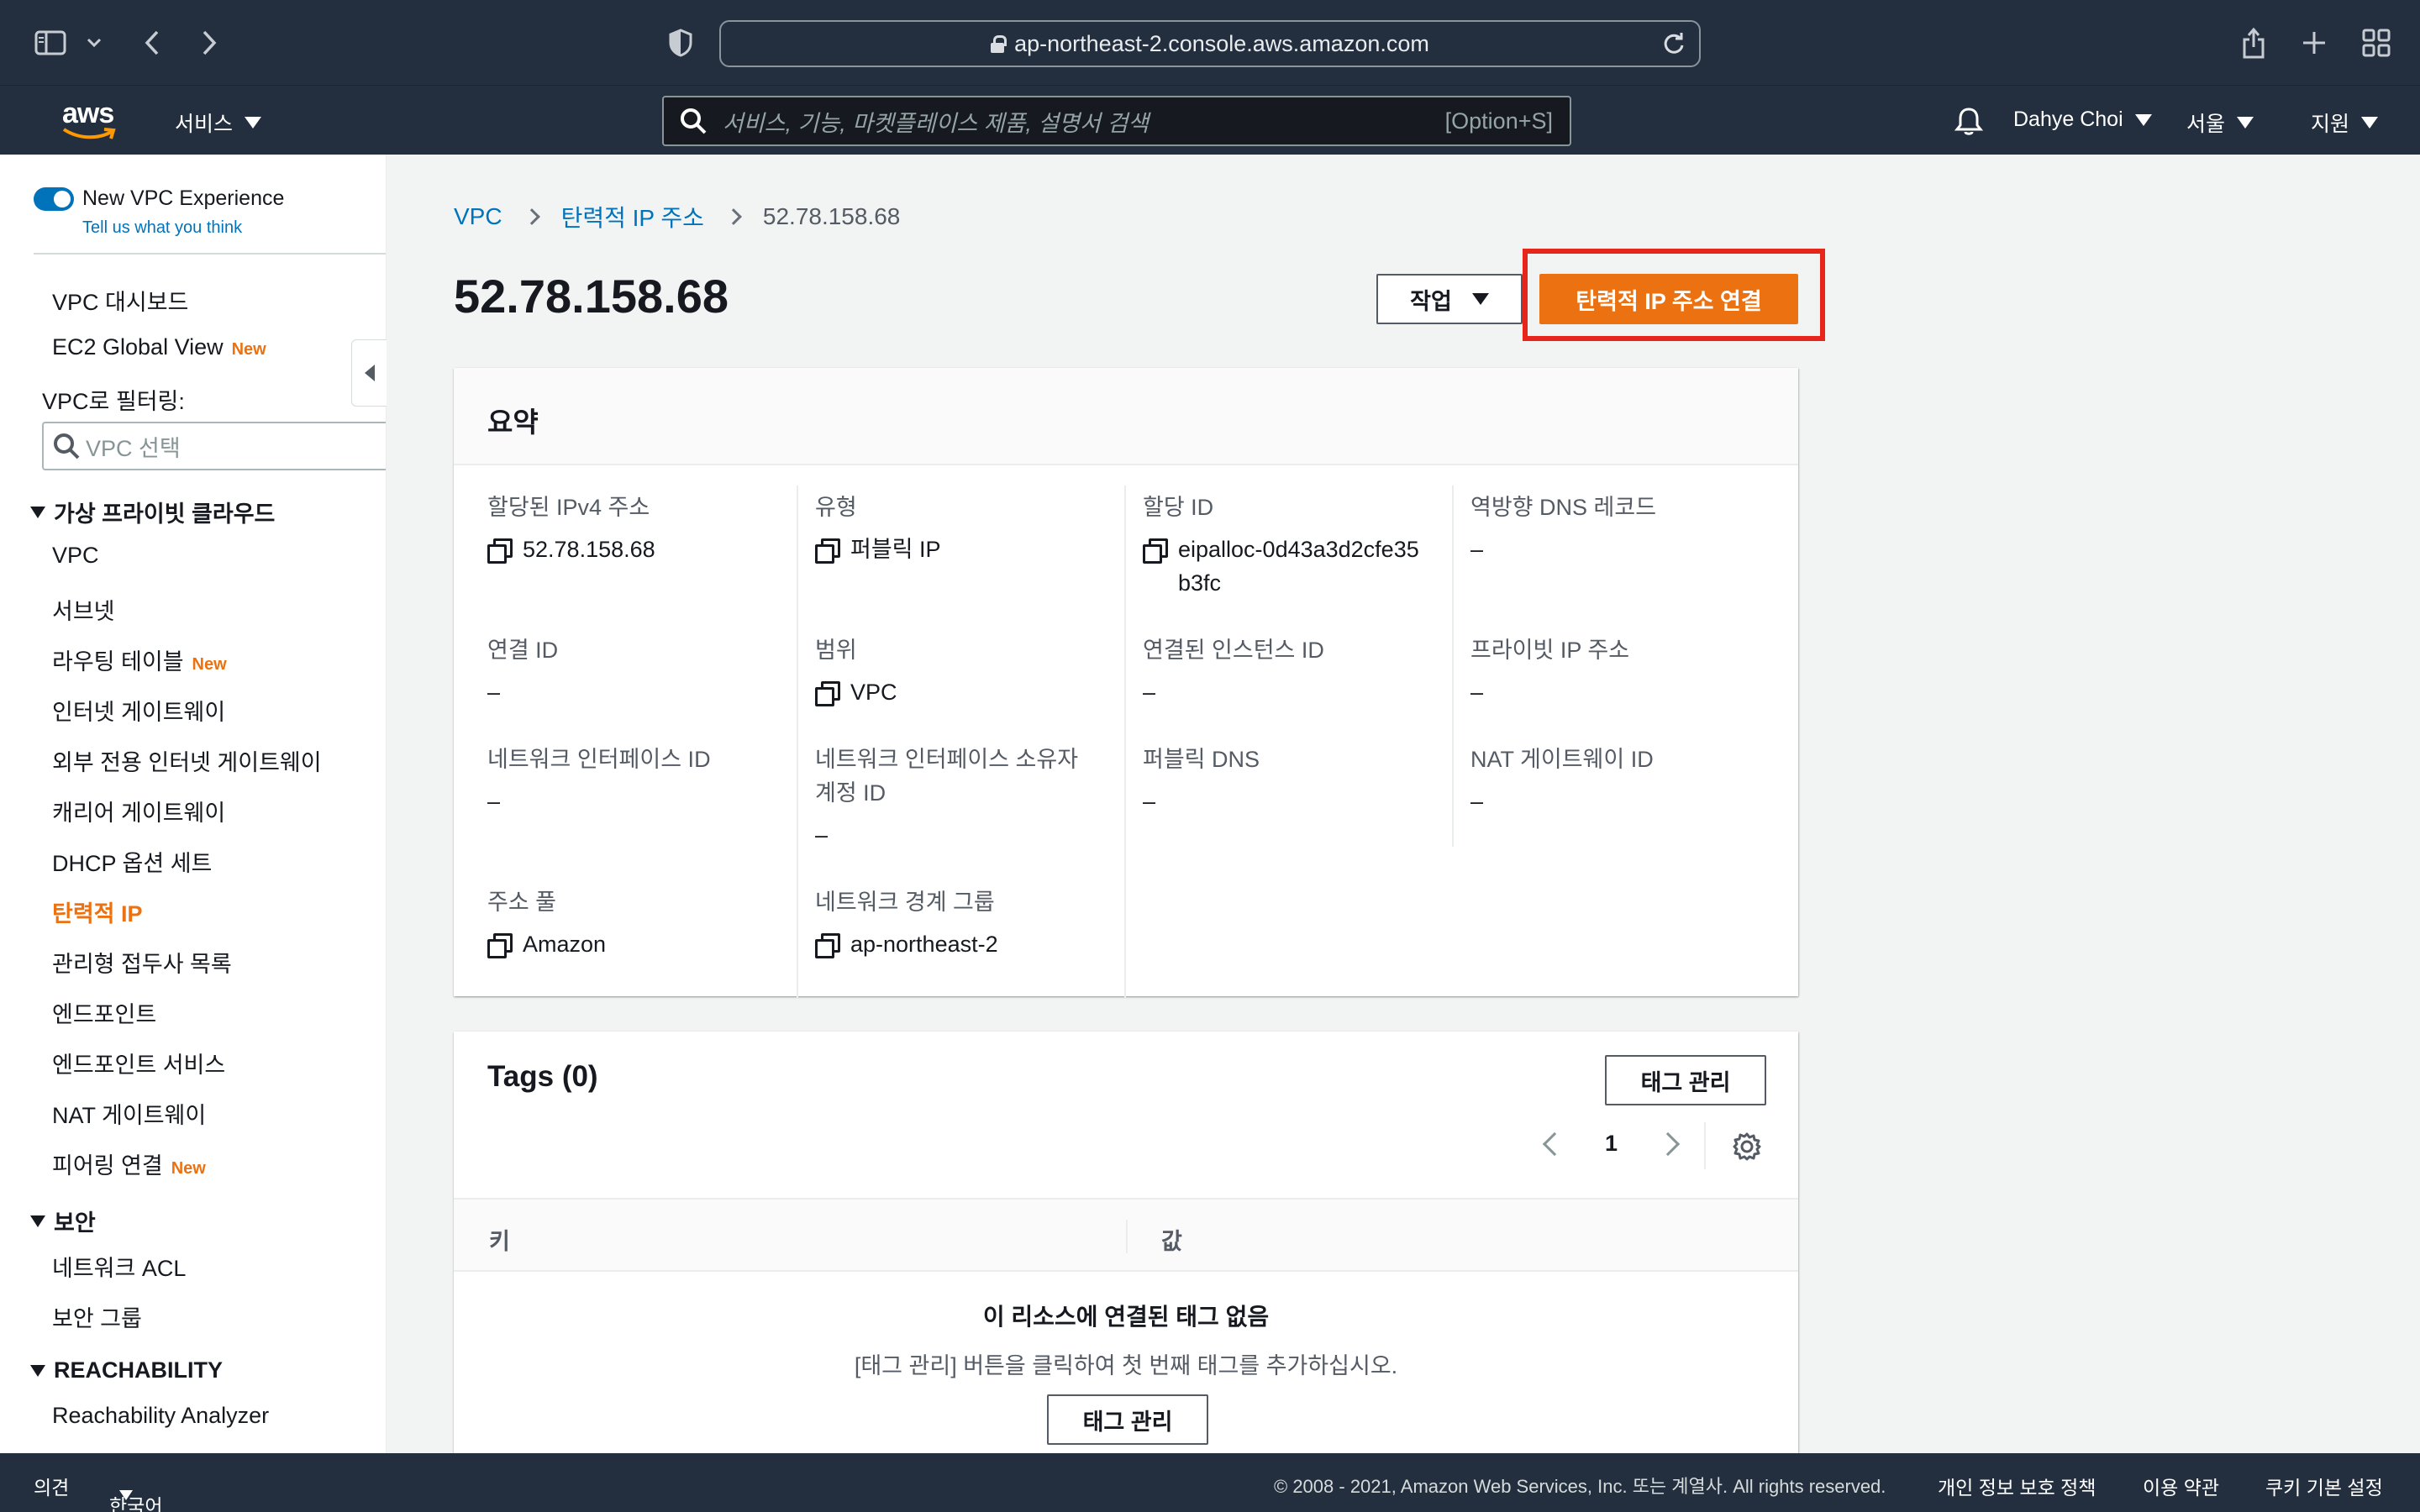 This screenshot has height=1512, width=2420. Describe the element at coordinates (129, 1163) in the screenshot. I see `sidebar-item-peering: 피어링 연결 New` at that location.